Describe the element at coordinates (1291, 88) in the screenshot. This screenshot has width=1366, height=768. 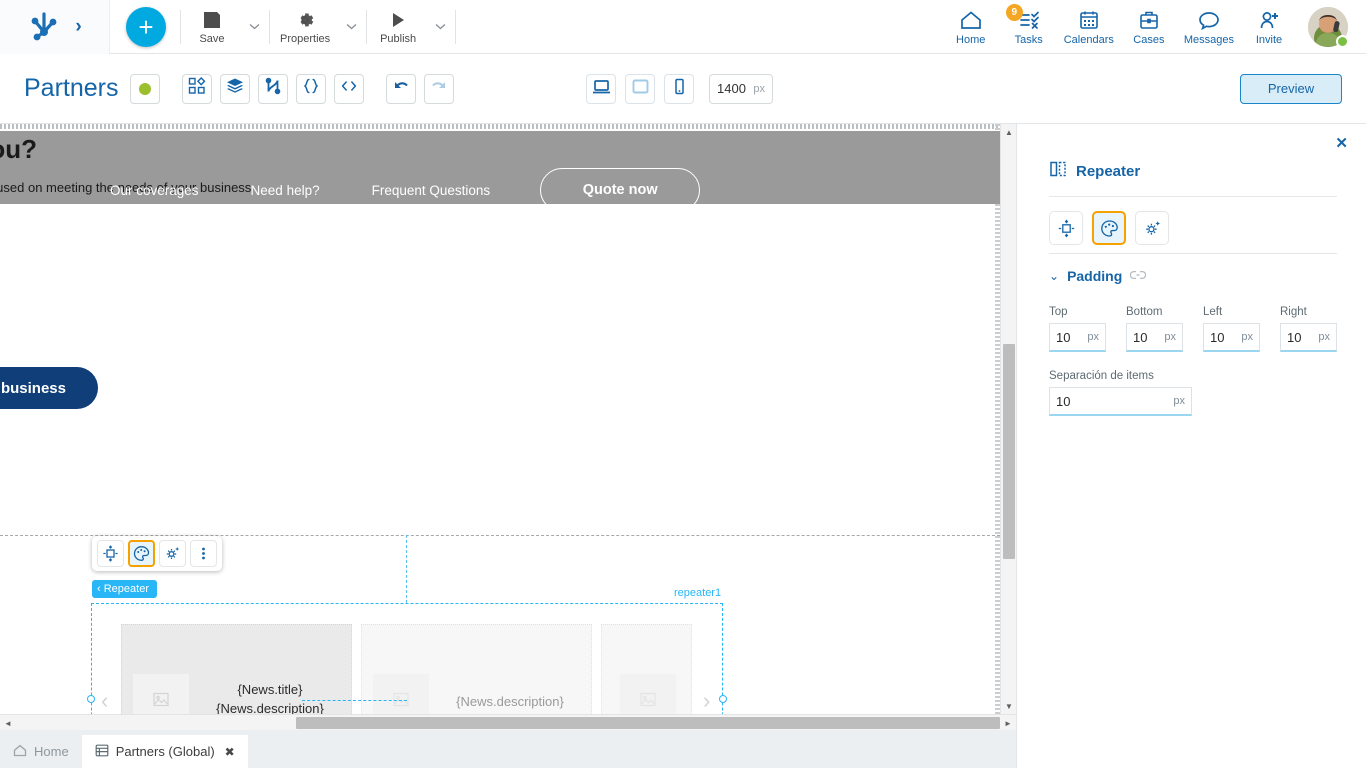
I see `preview-button: Preview` at that location.